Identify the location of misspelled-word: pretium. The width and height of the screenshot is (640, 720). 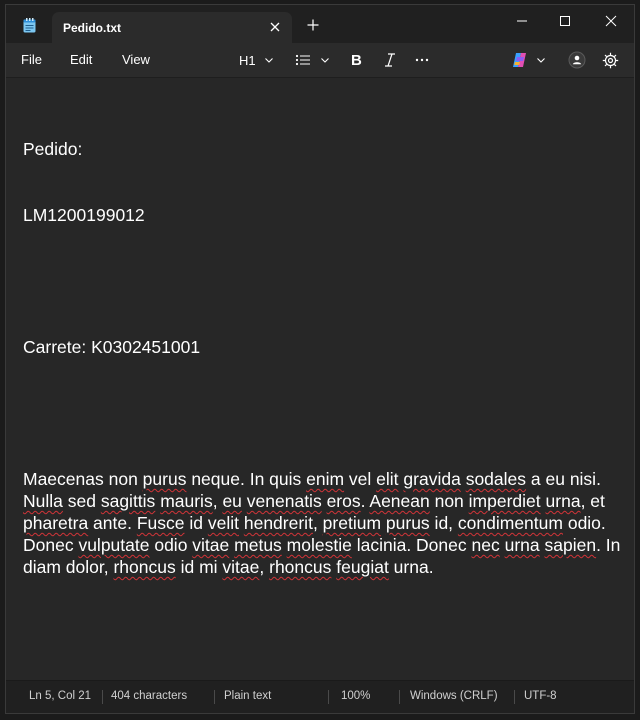
(352, 523).